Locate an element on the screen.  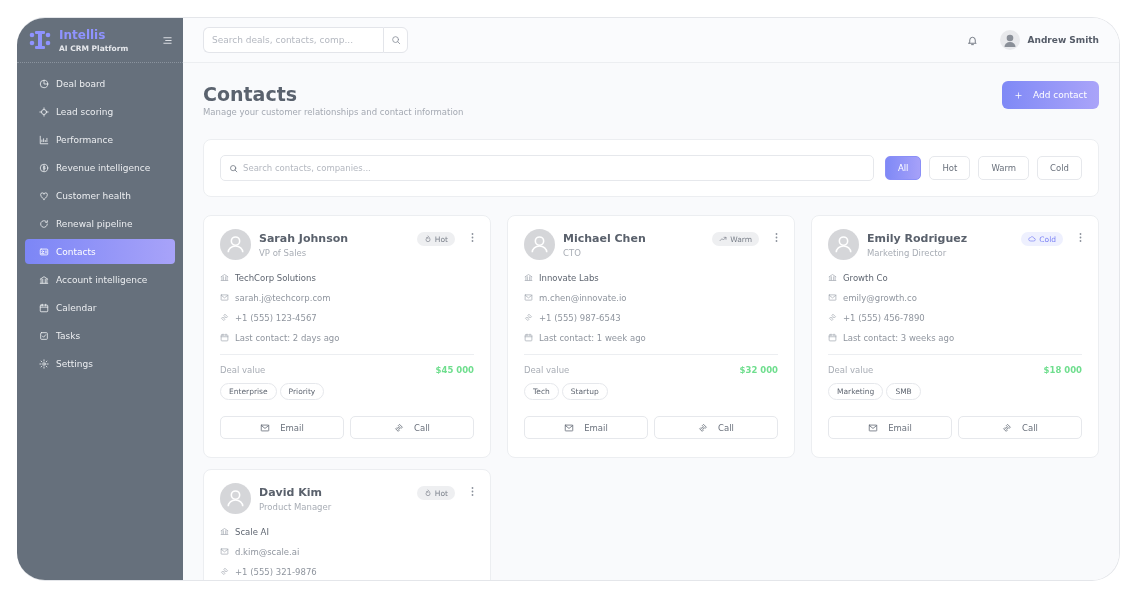
contact-email: m.chen@innovate.io is located at coordinates (583, 297).